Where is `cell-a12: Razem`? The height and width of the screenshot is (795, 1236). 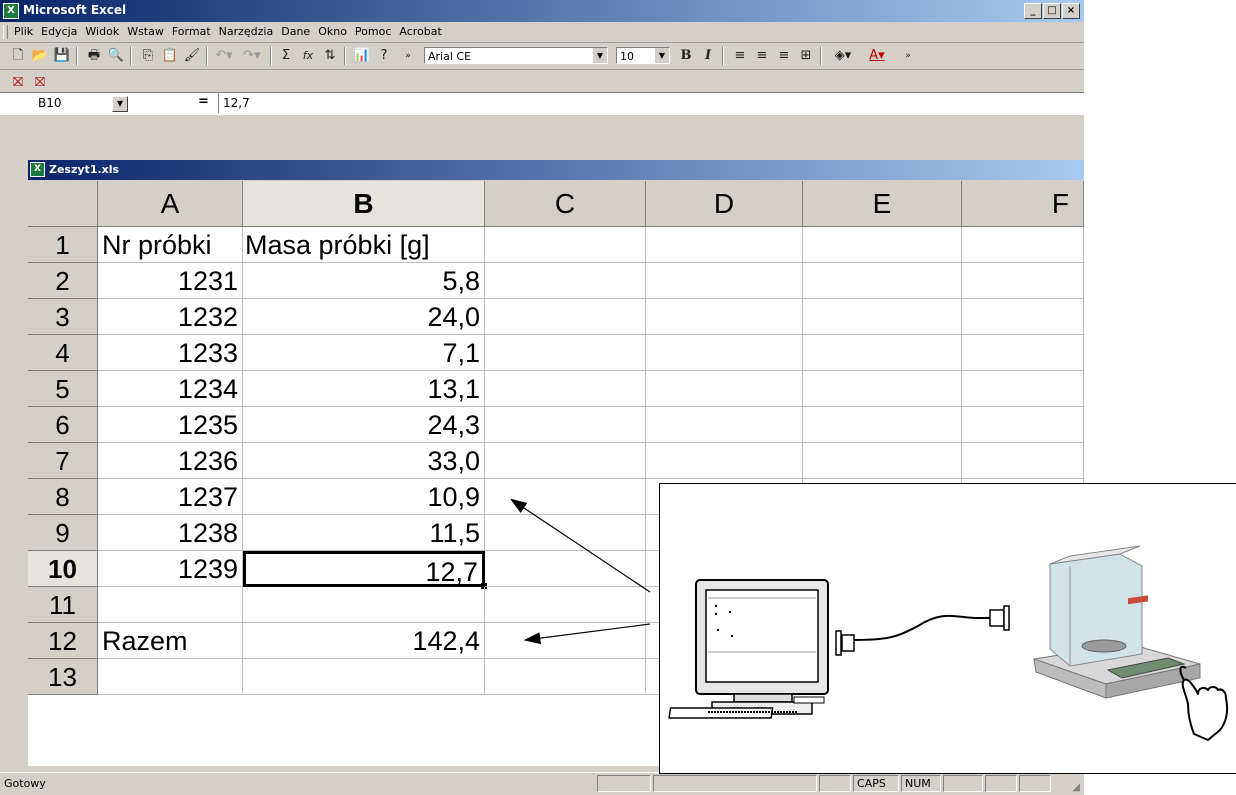
cell-a12: Razem is located at coordinates (170, 641).